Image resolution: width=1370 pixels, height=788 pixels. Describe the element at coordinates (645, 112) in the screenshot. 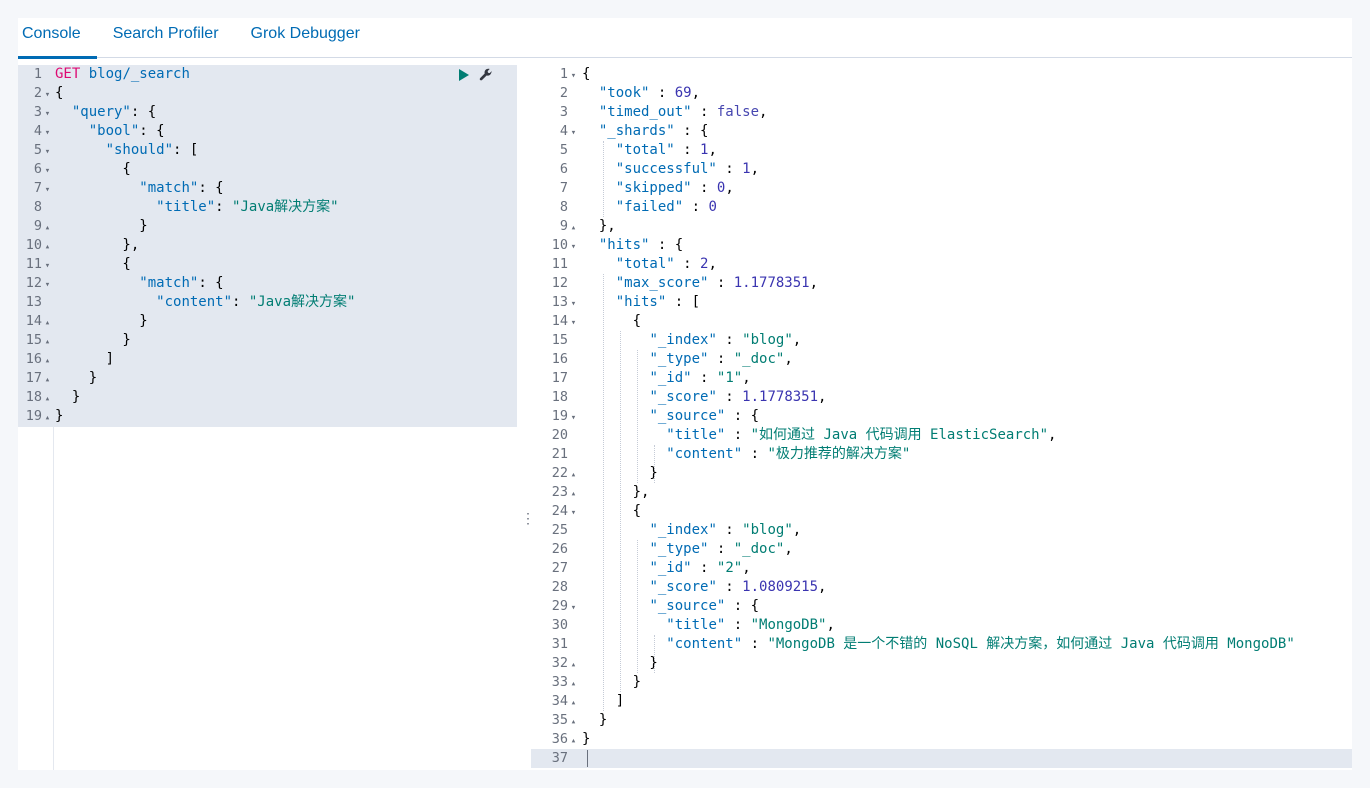

I see `json-key: "timed_out"` at that location.